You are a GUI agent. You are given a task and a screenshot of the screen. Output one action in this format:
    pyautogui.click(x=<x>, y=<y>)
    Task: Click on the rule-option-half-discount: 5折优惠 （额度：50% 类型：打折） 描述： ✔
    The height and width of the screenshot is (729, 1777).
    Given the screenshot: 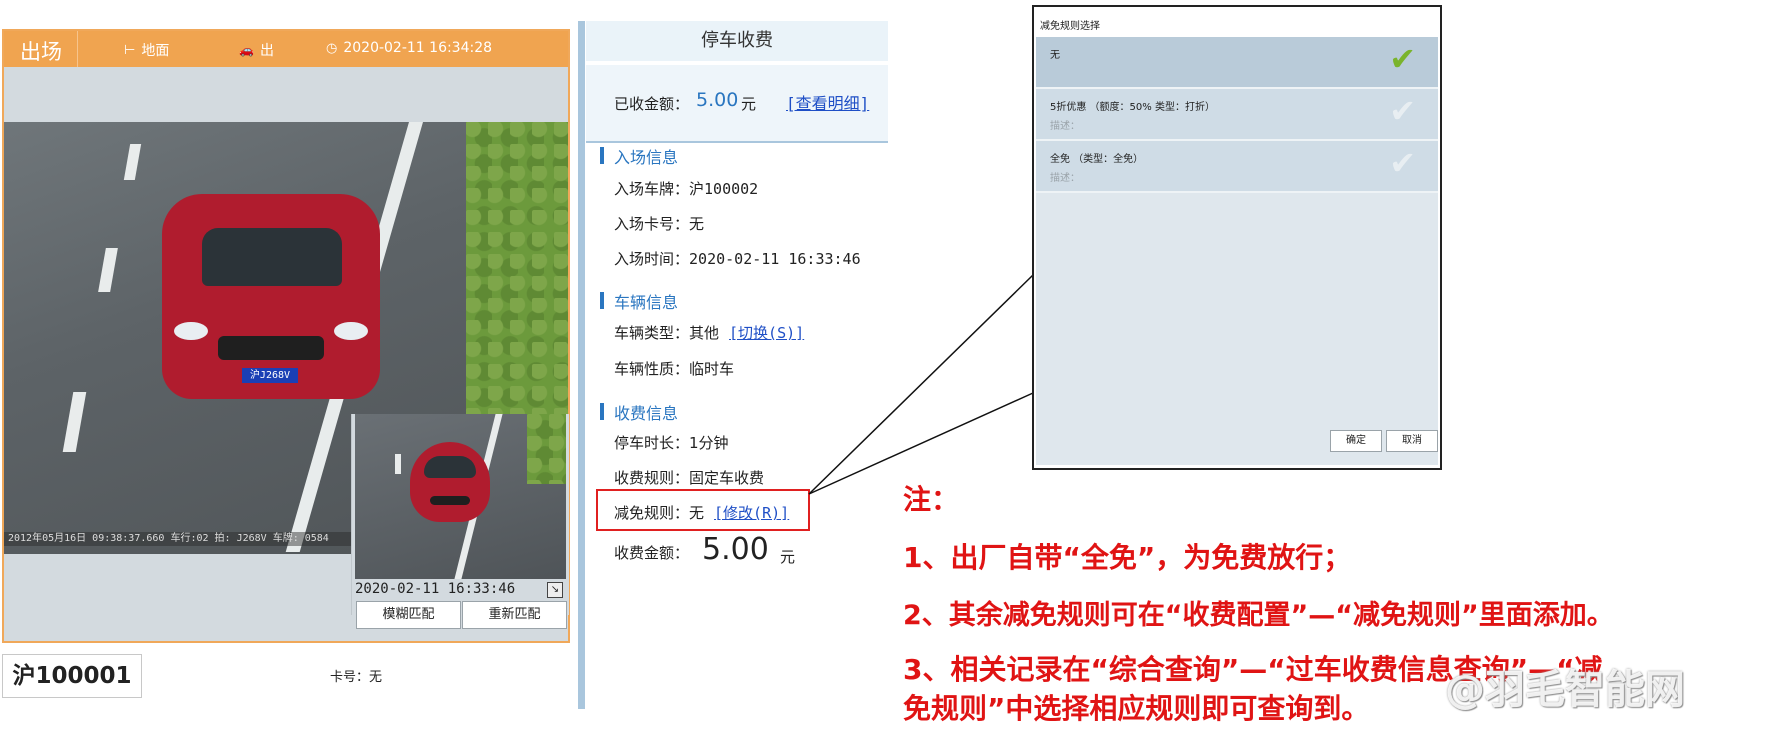 What is the action you would take?
    pyautogui.click(x=1237, y=115)
    